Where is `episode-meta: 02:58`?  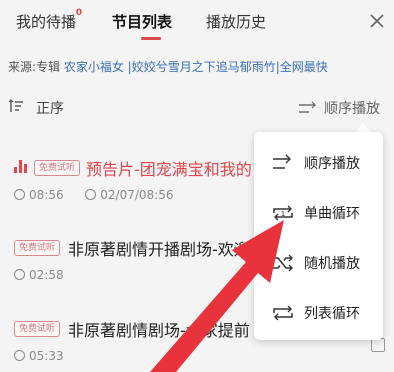 episode-meta: 02:58 is located at coordinates (39, 275).